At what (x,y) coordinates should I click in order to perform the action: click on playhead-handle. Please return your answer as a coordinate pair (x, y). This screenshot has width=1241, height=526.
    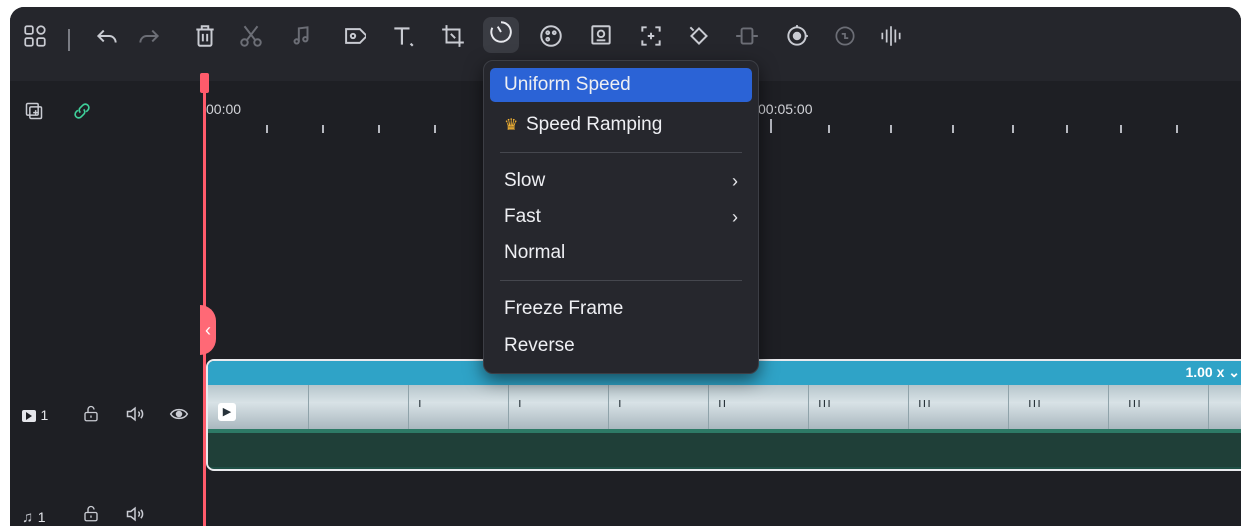
    Looking at the image, I should click on (204, 83).